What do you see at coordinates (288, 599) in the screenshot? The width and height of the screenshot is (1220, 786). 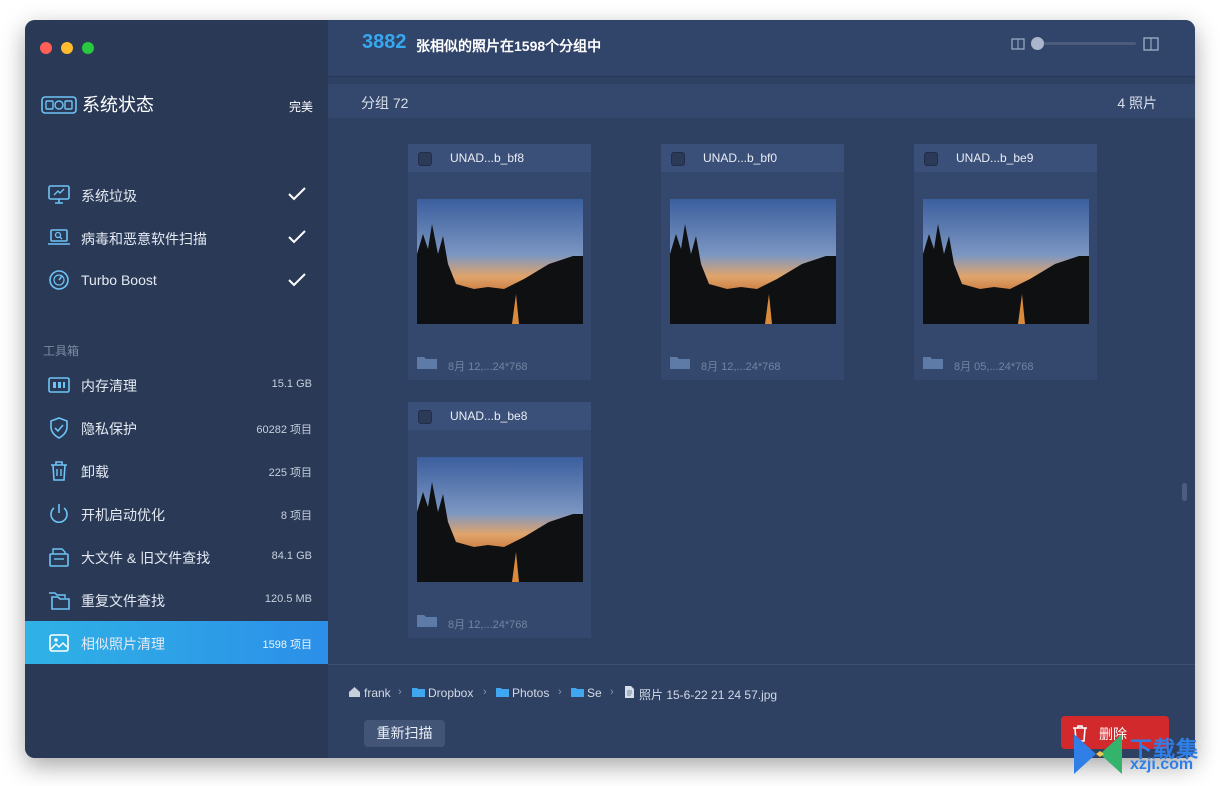 I see `sidebar-item-meta: 120.5 MB` at bounding box center [288, 599].